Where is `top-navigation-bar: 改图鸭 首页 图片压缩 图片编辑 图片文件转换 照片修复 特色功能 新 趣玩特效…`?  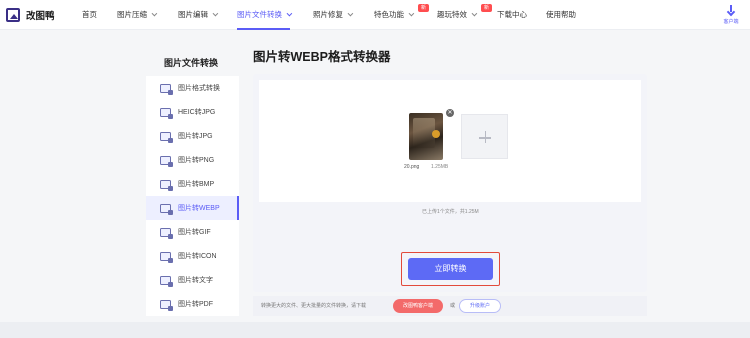 top-navigation-bar: 改图鸭 首页 图片压缩 图片编辑 图片文件转换 照片修复 特色功能 新 趣玩特效… is located at coordinates (375, 15).